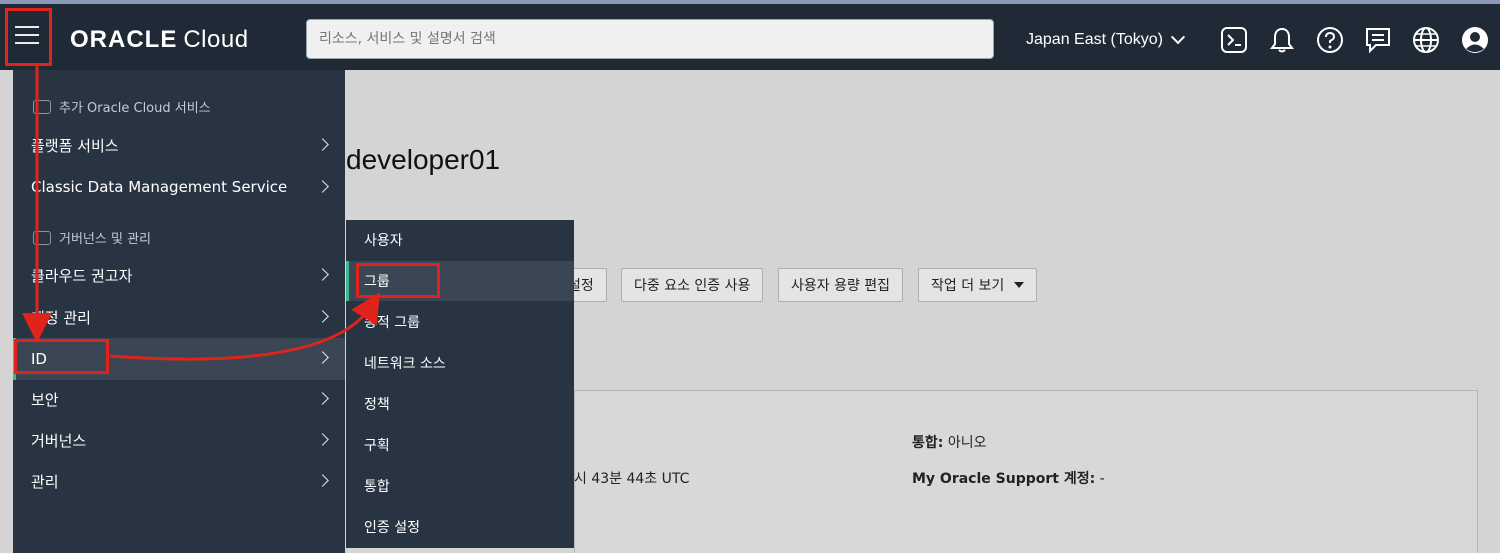 The height and width of the screenshot is (553, 1500). I want to click on menu-item-label: 관리, so click(45, 481).